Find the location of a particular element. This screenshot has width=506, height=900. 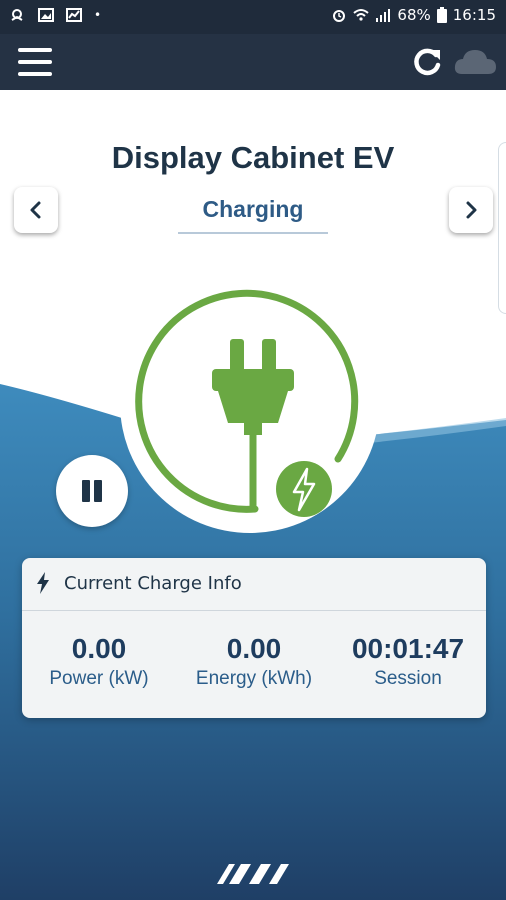

charging-status-label: Charging is located at coordinates (253, 213).